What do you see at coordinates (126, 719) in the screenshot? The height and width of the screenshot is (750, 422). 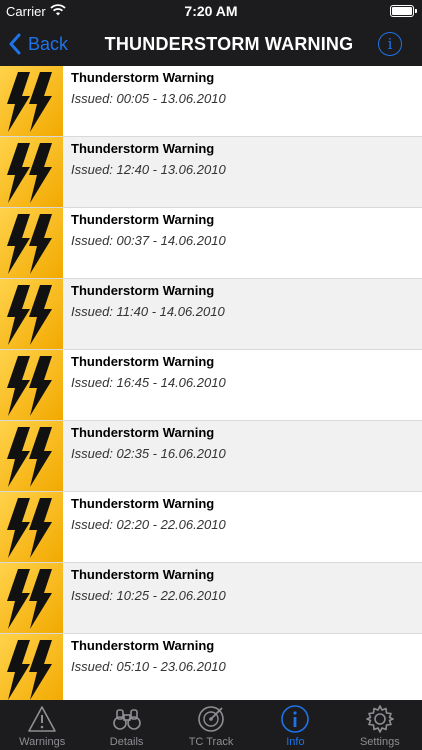 I see `binoculars-icon` at bounding box center [126, 719].